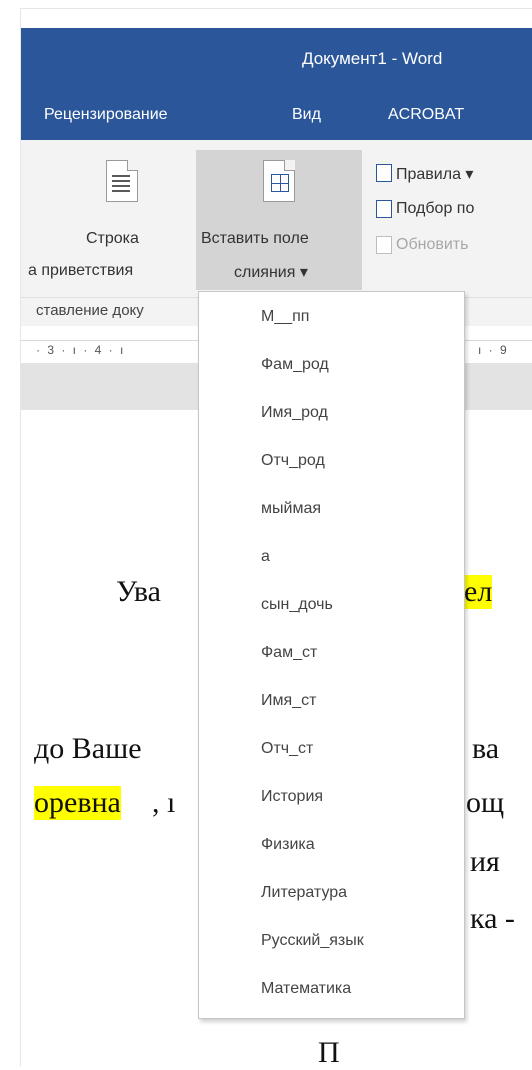 This screenshot has width=532, height=1070. Describe the element at coordinates (295, 365) in the screenshot. I see `menu-item-fam-rod: Фам_род` at that location.